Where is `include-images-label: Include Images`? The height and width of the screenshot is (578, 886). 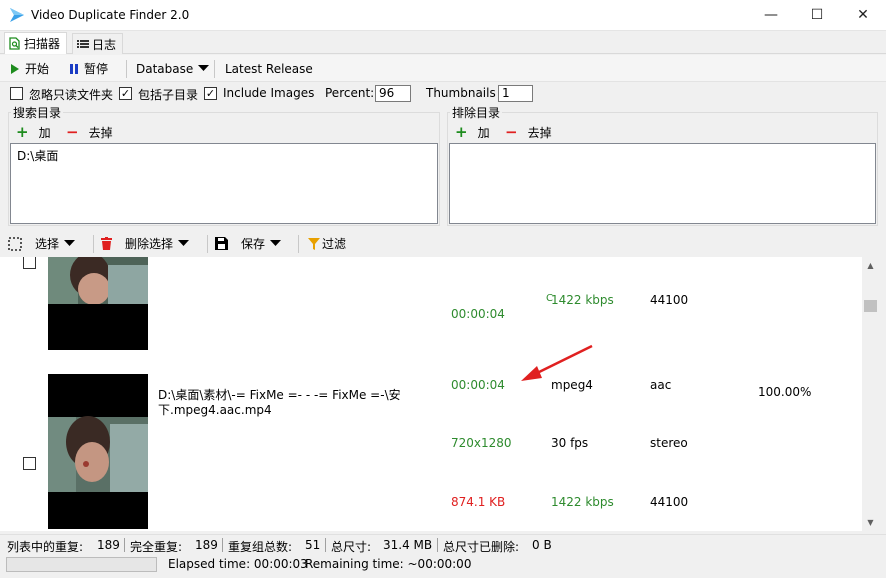 include-images-label: Include Images is located at coordinates (269, 93).